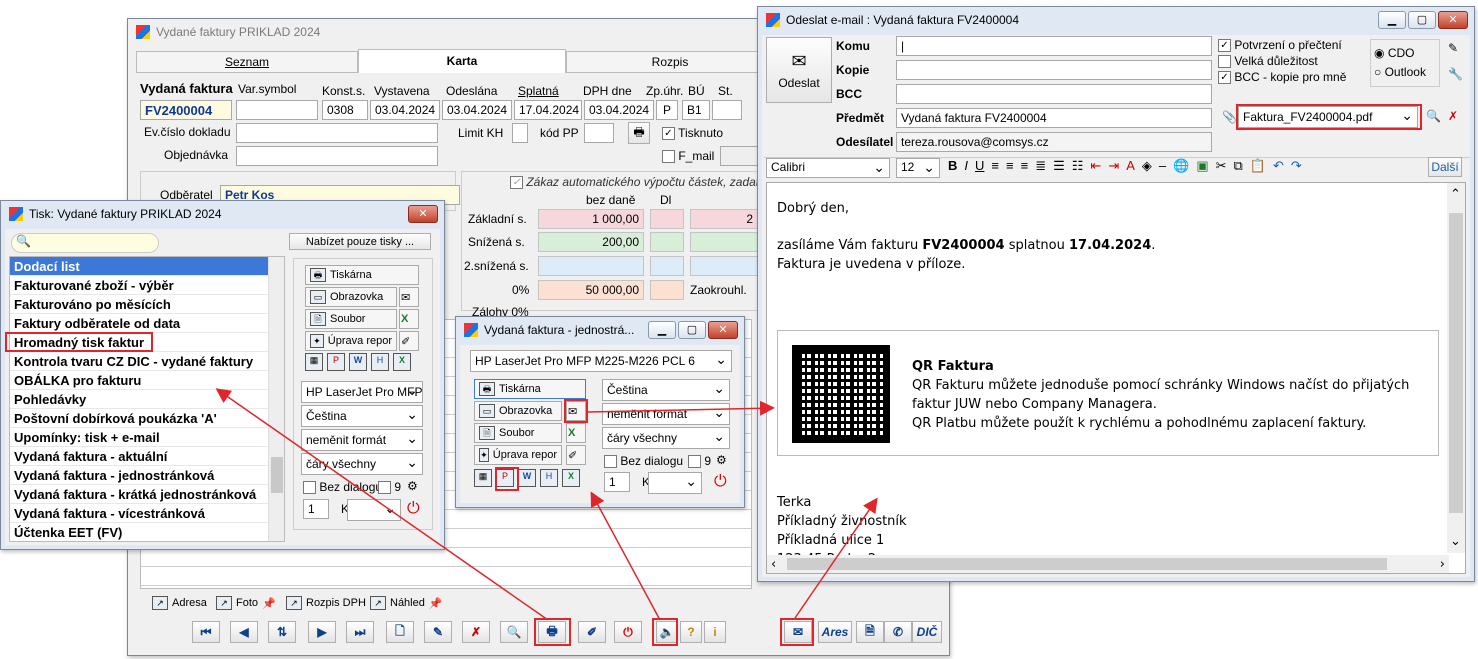 The height and width of the screenshot is (659, 1478). Describe the element at coordinates (276, 399) in the screenshot. I see `scrollbar` at that location.